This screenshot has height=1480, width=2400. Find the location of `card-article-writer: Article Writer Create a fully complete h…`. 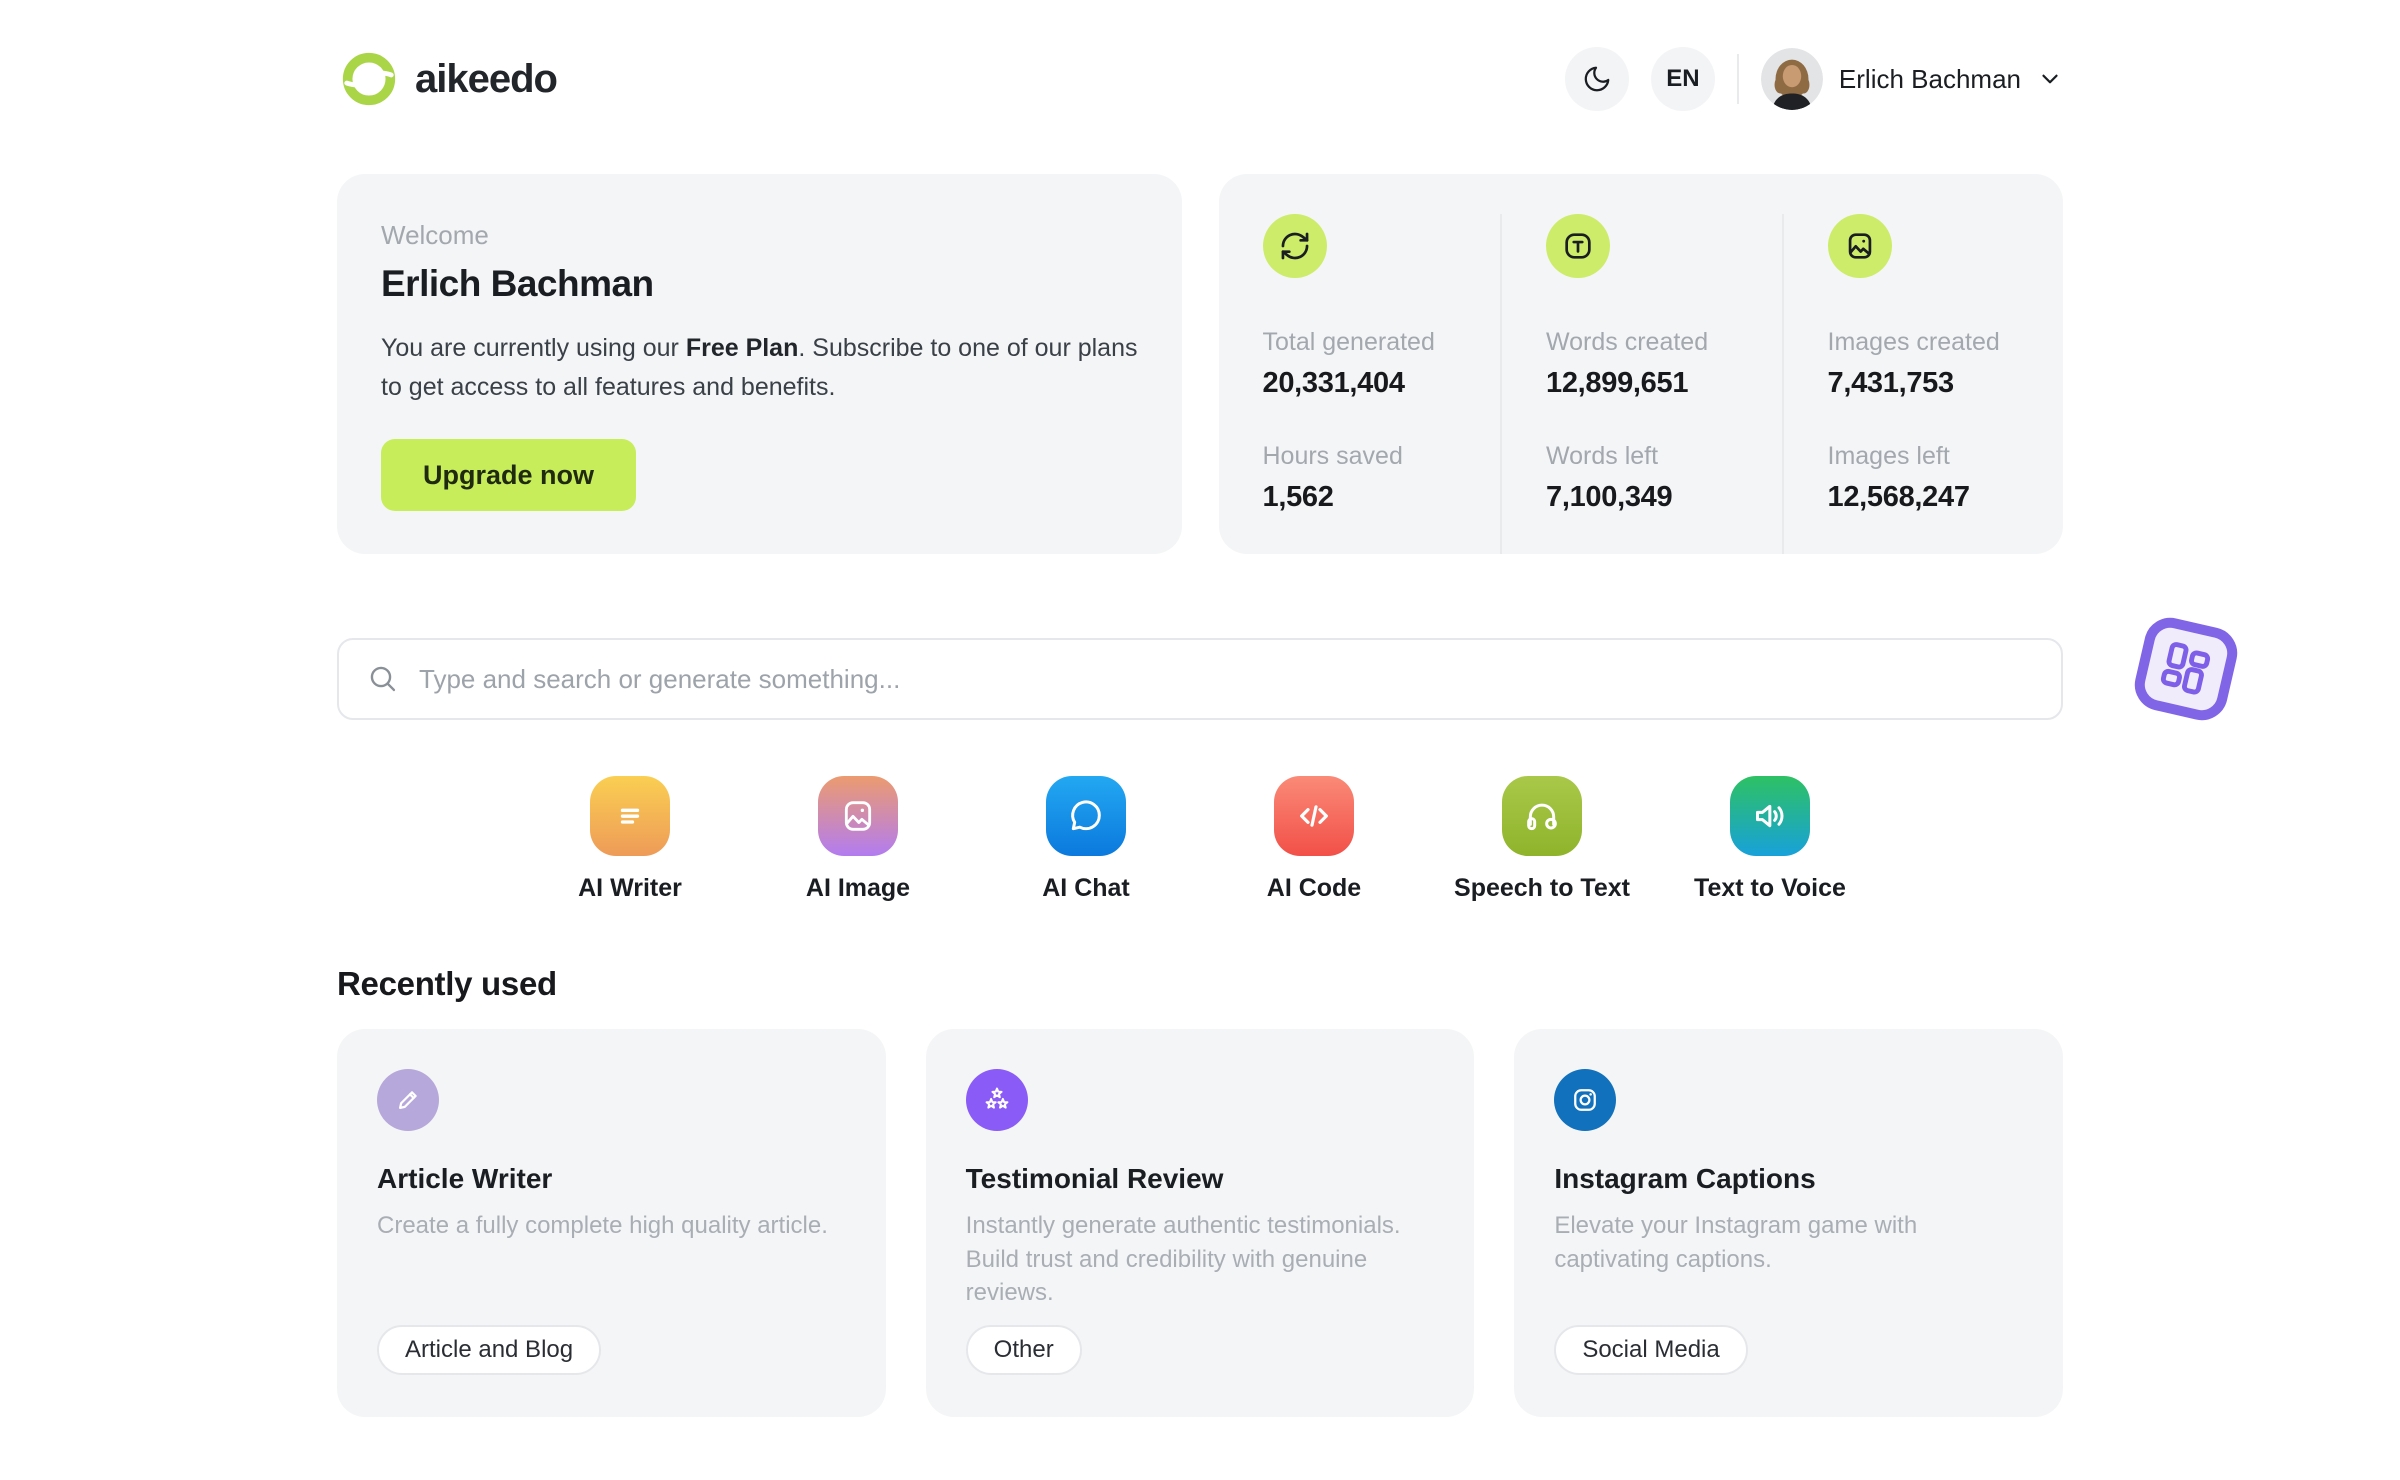

card-article-writer: Article Writer Create a fully complete h… is located at coordinates (611, 1223).